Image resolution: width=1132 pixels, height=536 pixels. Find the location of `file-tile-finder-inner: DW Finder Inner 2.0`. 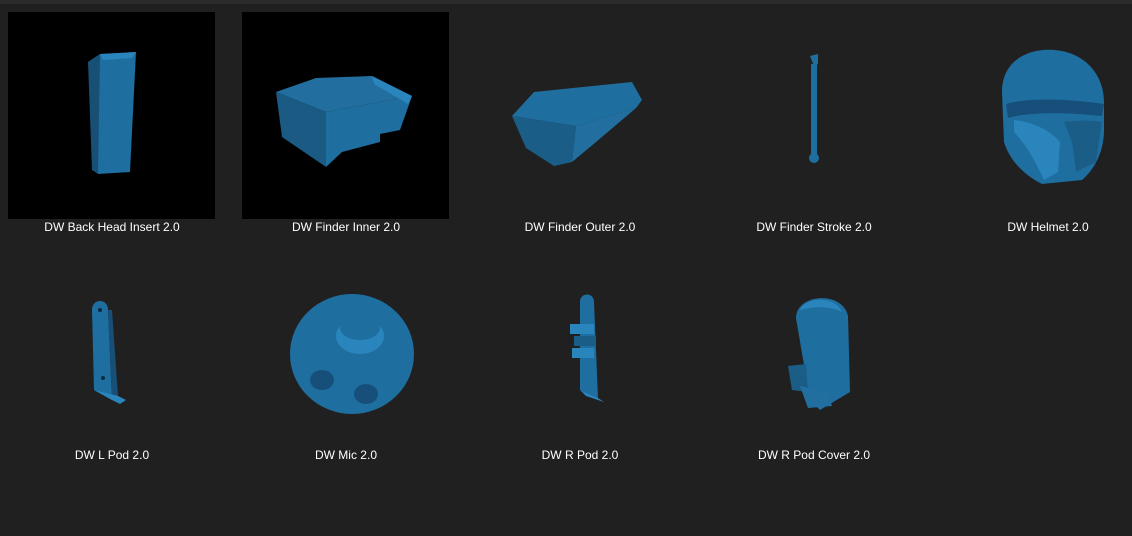

file-tile-finder-inner: DW Finder Inner 2.0 is located at coordinates (351, 117).